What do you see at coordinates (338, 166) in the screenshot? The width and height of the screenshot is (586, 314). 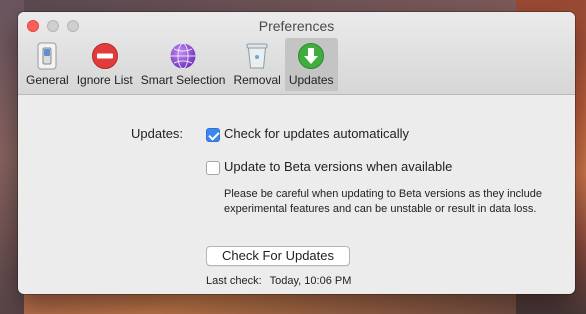 I see `beta-label: Update to Beta versions when available` at bounding box center [338, 166].